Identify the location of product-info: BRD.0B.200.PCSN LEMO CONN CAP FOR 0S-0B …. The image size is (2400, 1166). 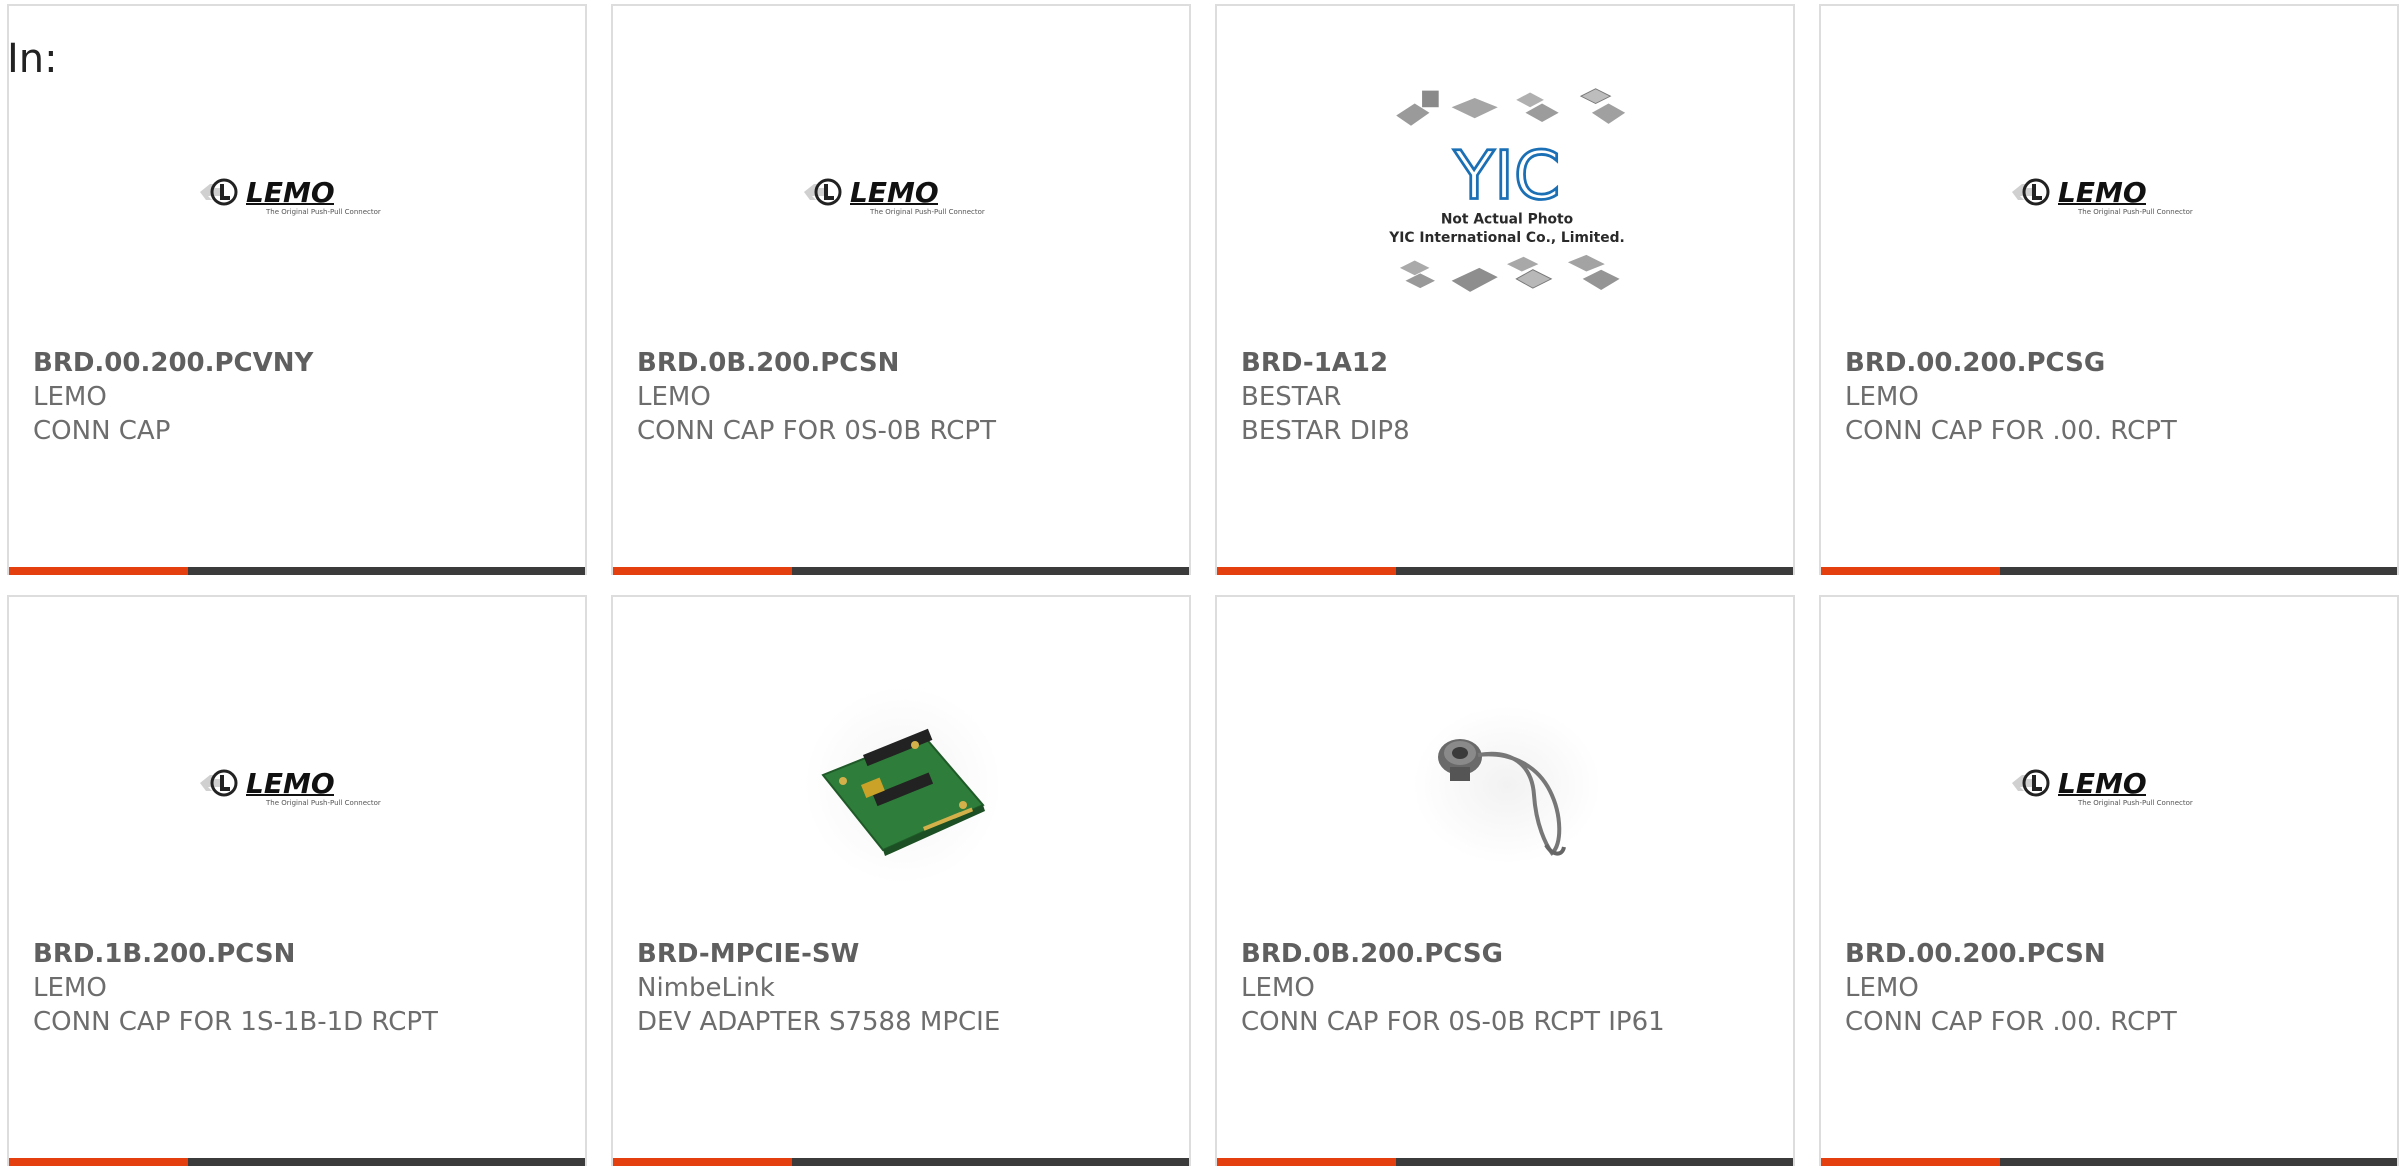
(903, 397).